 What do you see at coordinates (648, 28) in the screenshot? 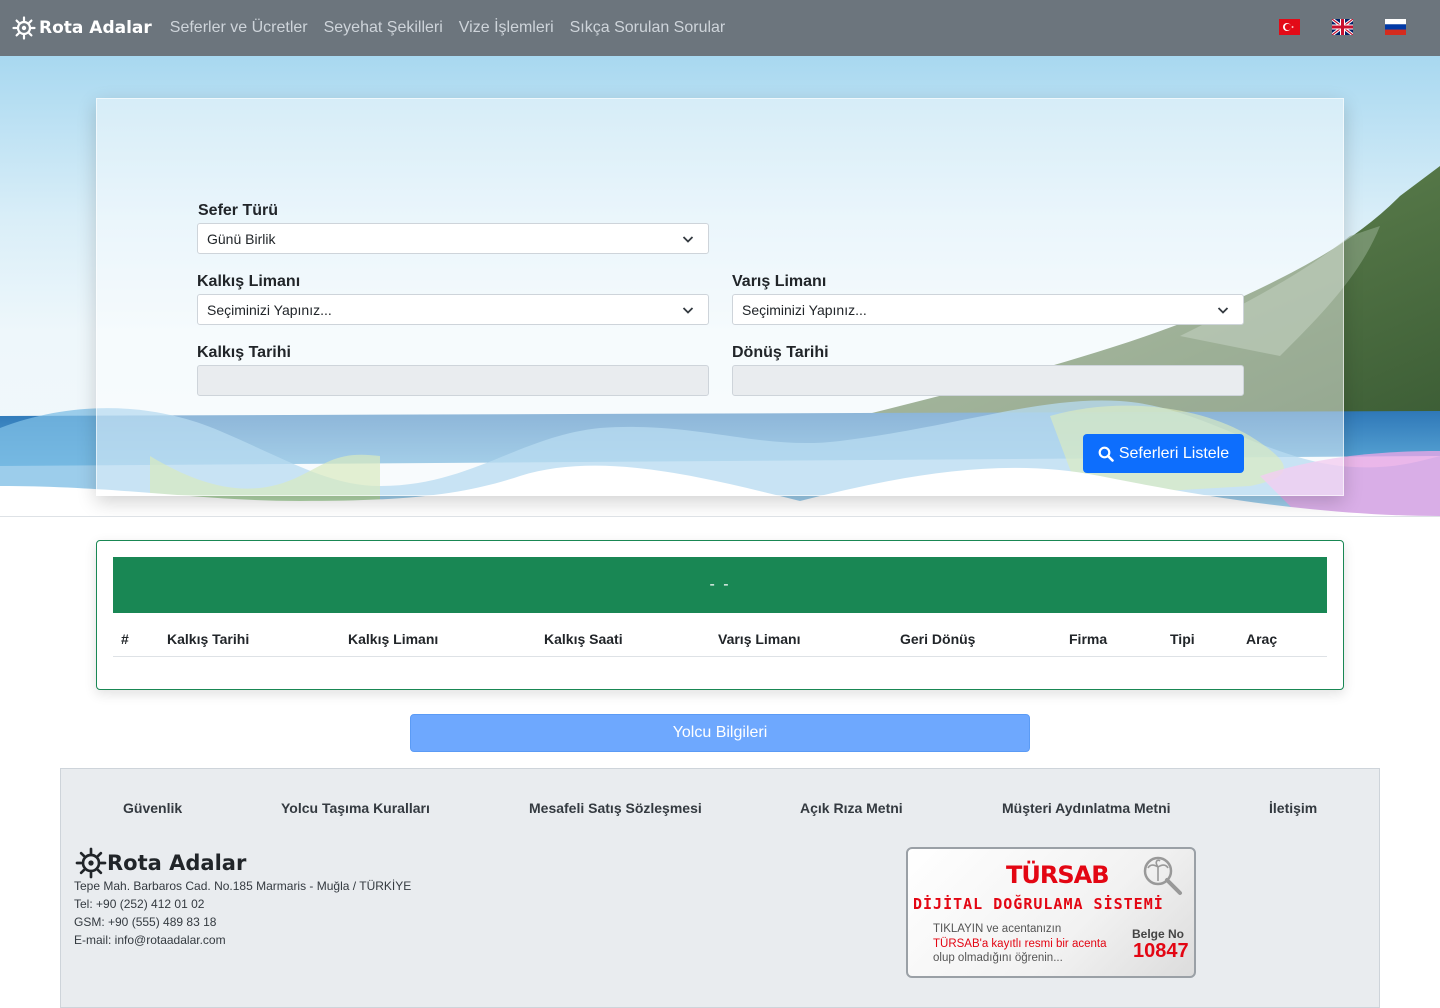
I see `nav-link-faq: Sıkça Sorulan Sorular` at bounding box center [648, 28].